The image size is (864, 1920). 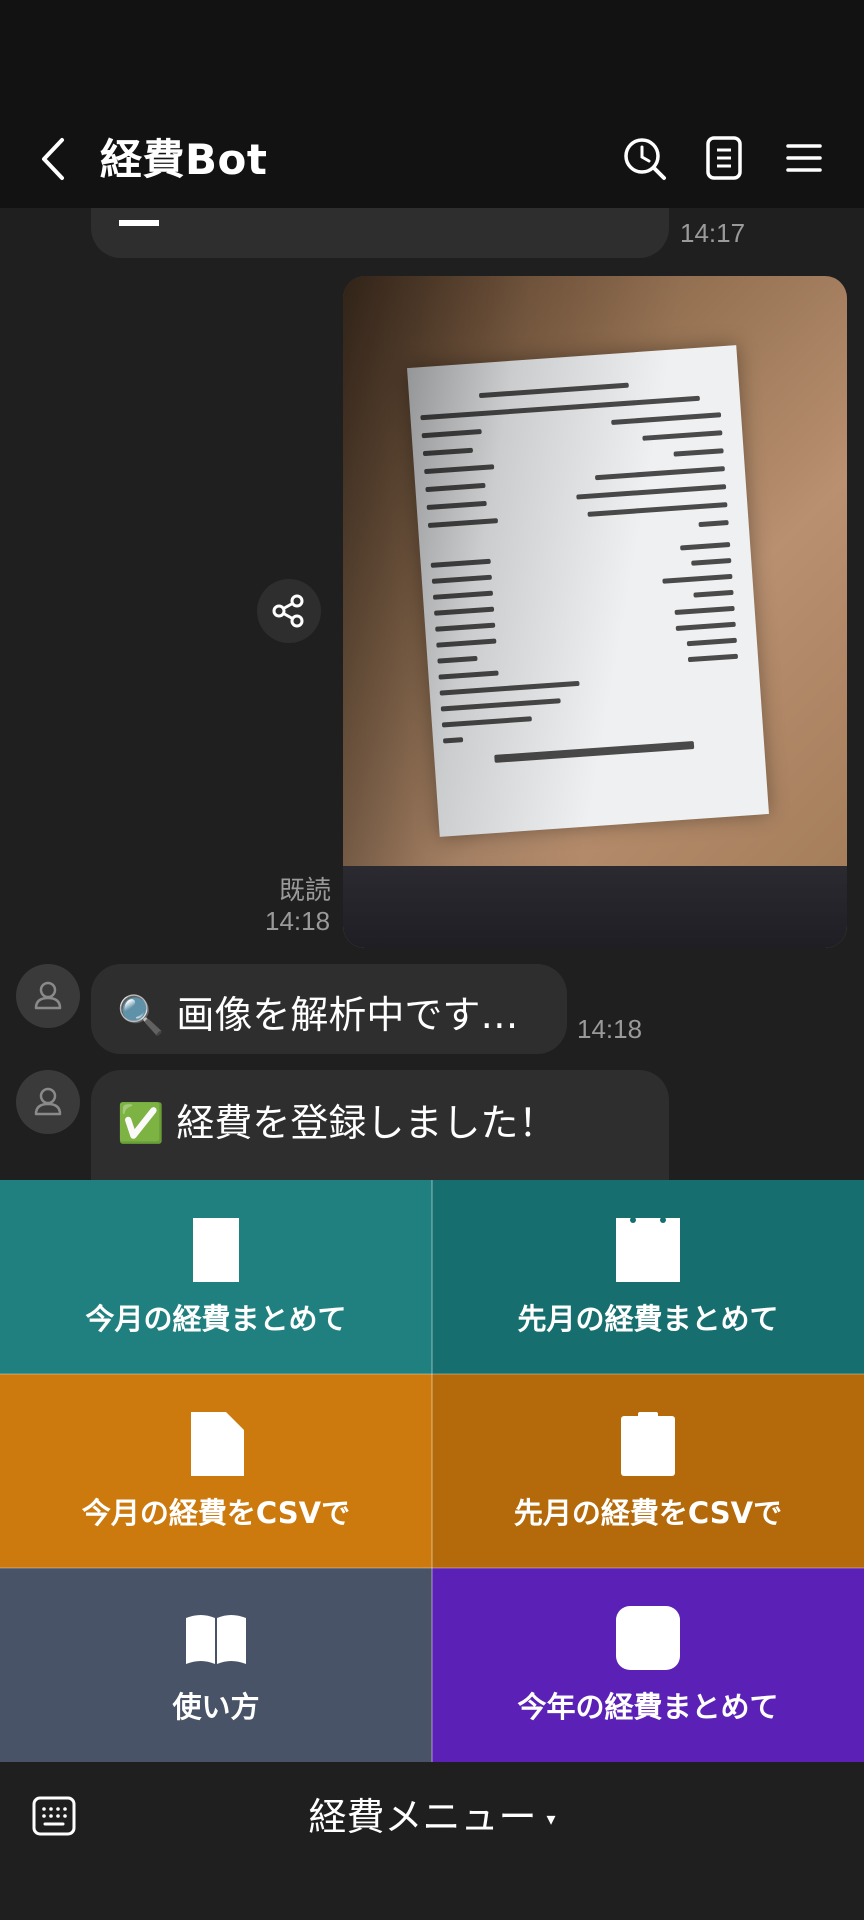 I want to click on back-icon, so click(x=53, y=159).